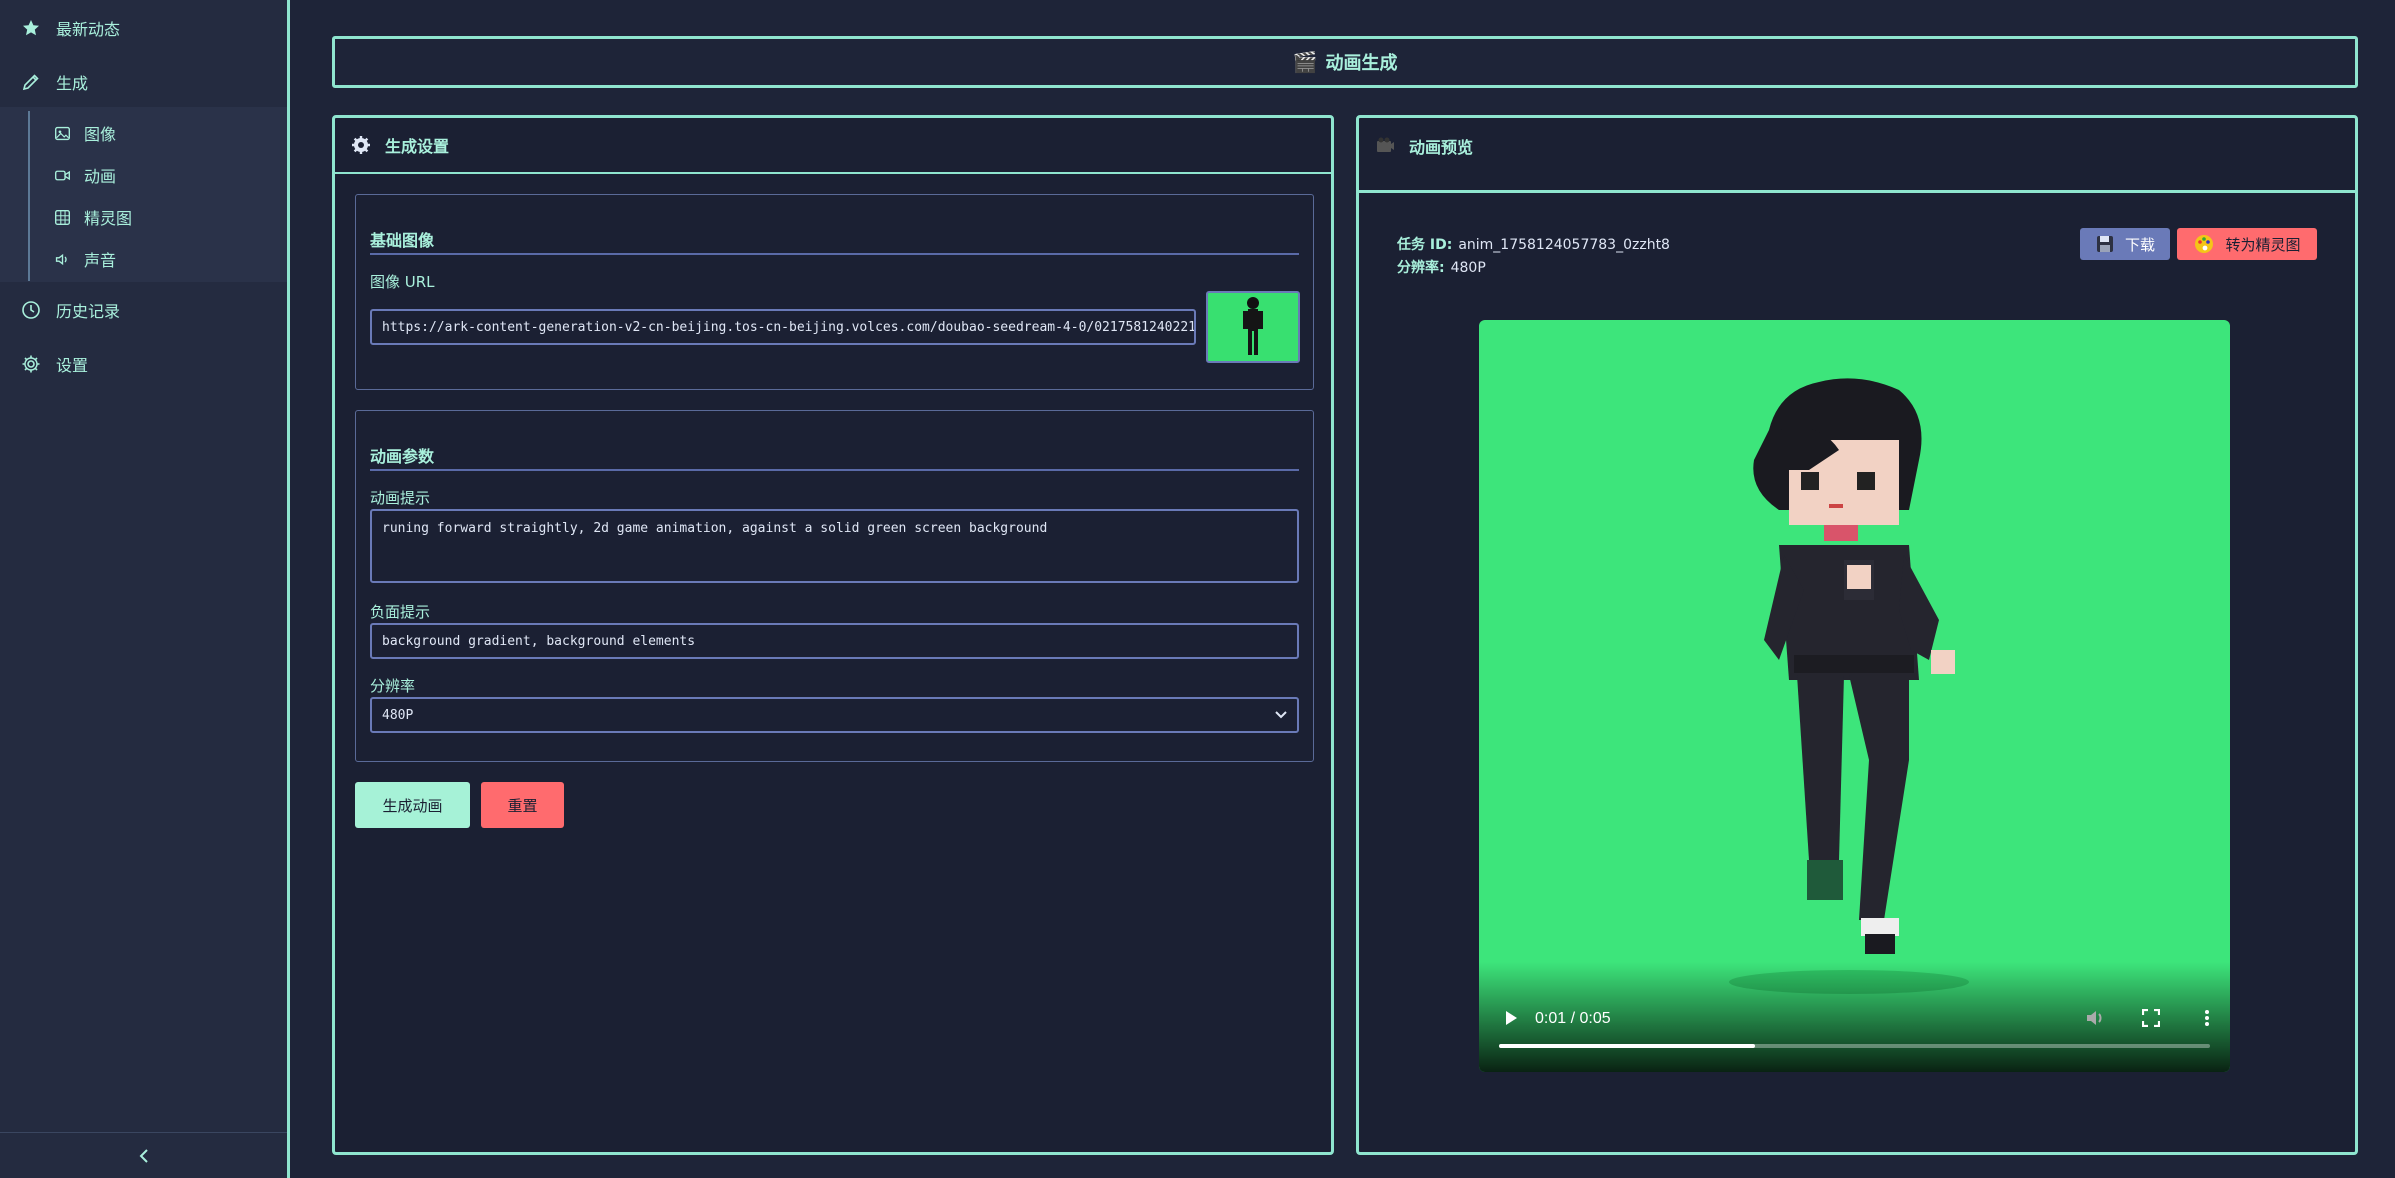 The image size is (2395, 1178). I want to click on sidebar-item-latest: 最新动态, so click(143, 28).